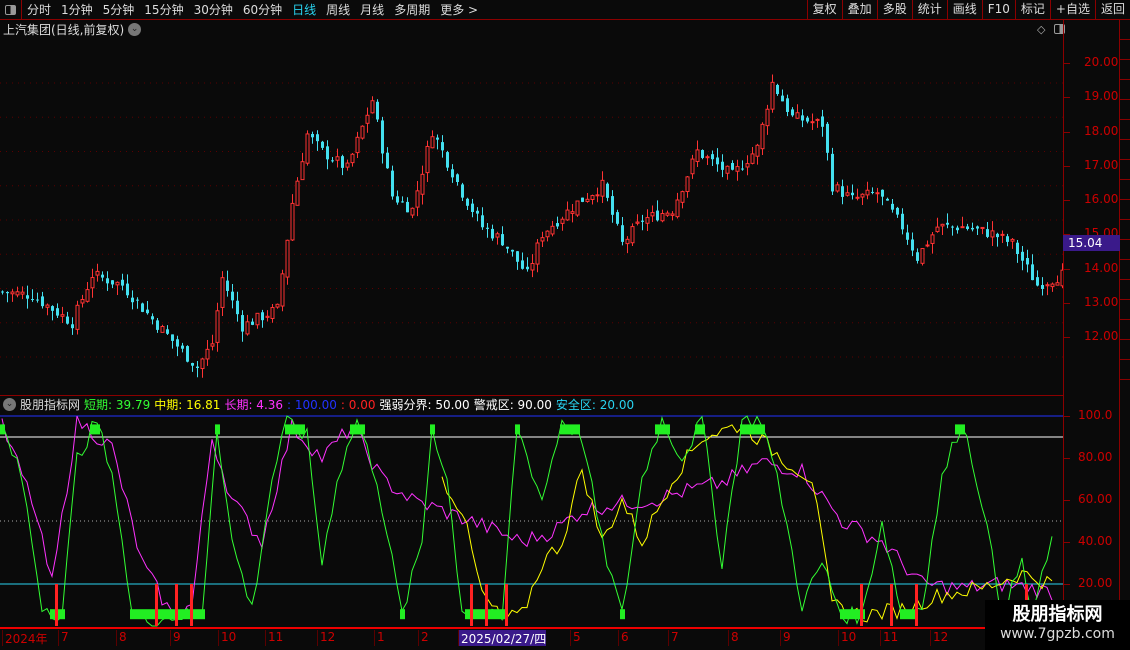  Describe the element at coordinates (1072, 10) in the screenshot. I see `toolbar-button: +自选` at that location.